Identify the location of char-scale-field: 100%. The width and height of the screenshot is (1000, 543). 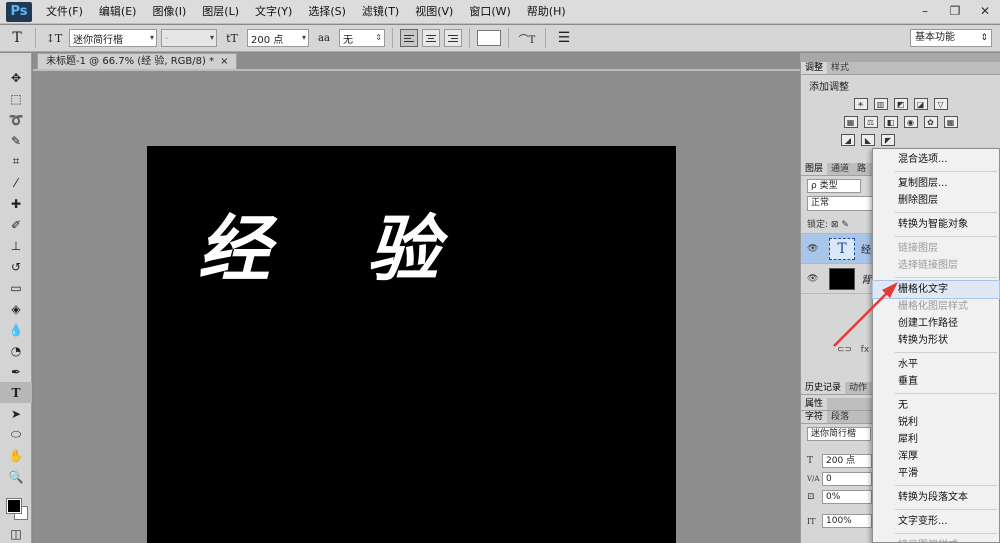
(847, 521).